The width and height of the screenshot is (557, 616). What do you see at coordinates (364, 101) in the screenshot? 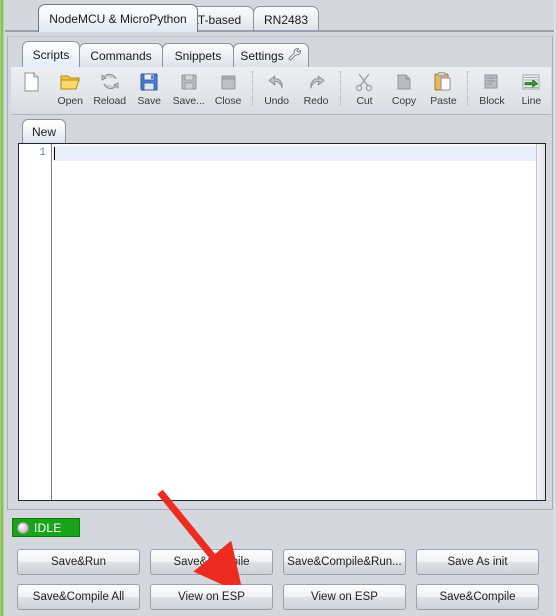
I see `toolbar-cut-label: Cut` at bounding box center [364, 101].